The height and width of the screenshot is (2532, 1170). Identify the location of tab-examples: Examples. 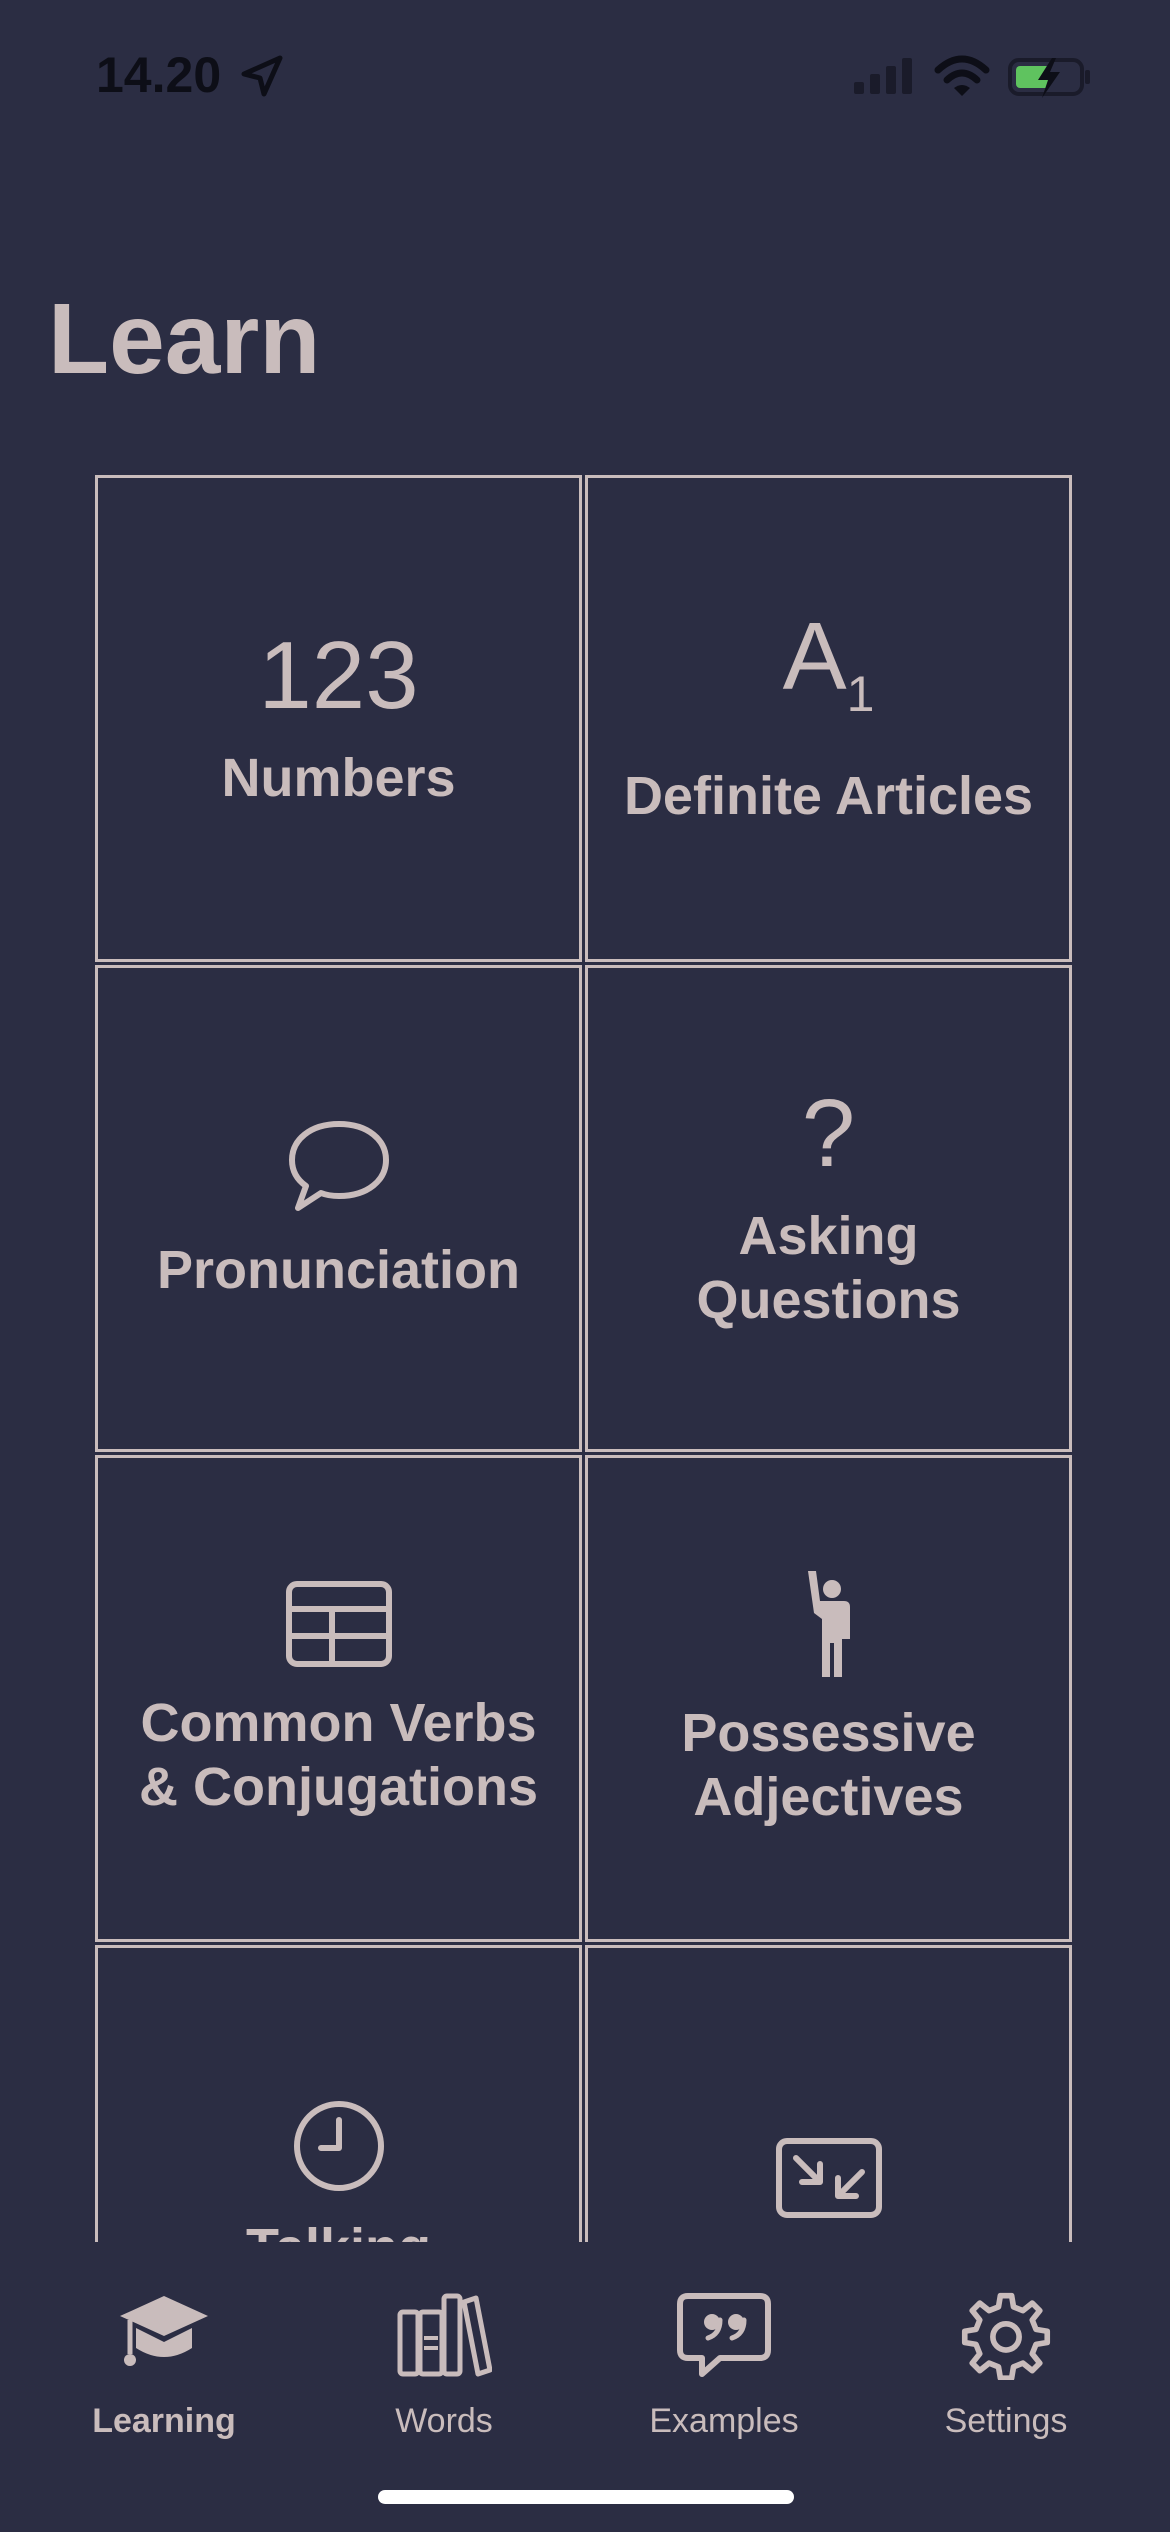
(724, 2352).